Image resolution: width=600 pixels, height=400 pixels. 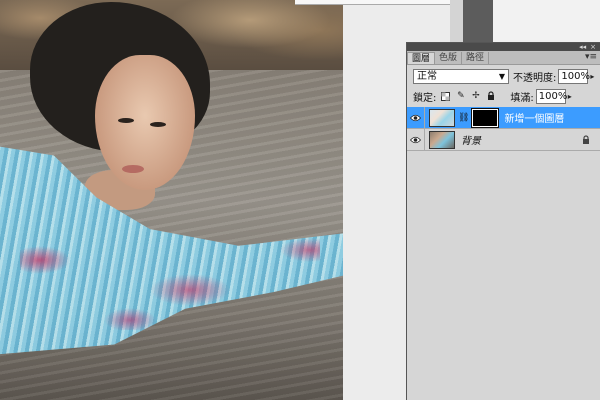 I want to click on lock-row: 鎖定: ✎ ✢ 填滿: 100% ▸, so click(x=505, y=96).